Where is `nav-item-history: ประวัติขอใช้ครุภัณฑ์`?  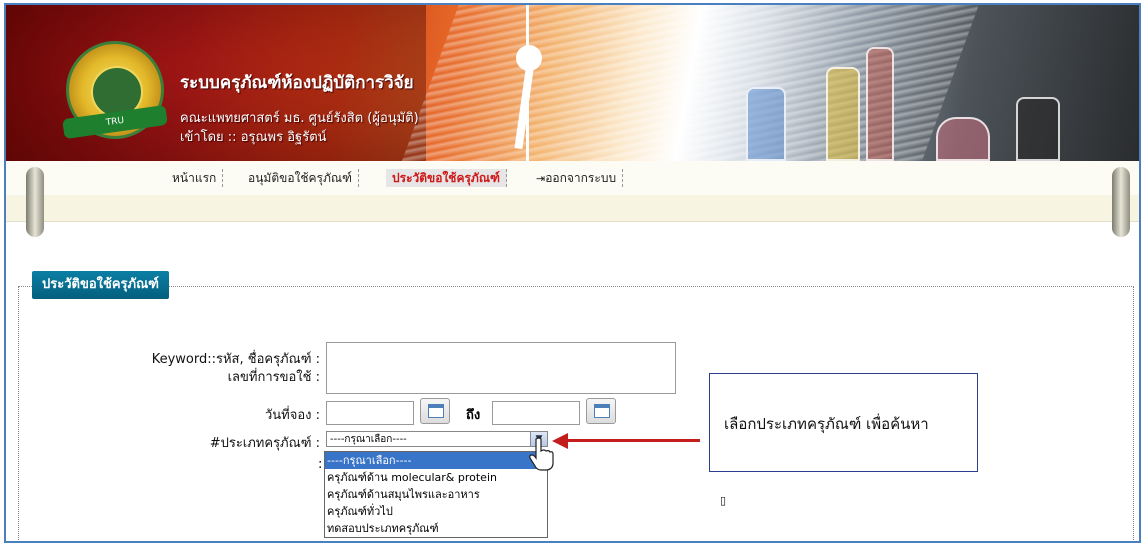 nav-item-history: ประวัติขอใช้ครุภัณฑ์ is located at coordinates (446, 178).